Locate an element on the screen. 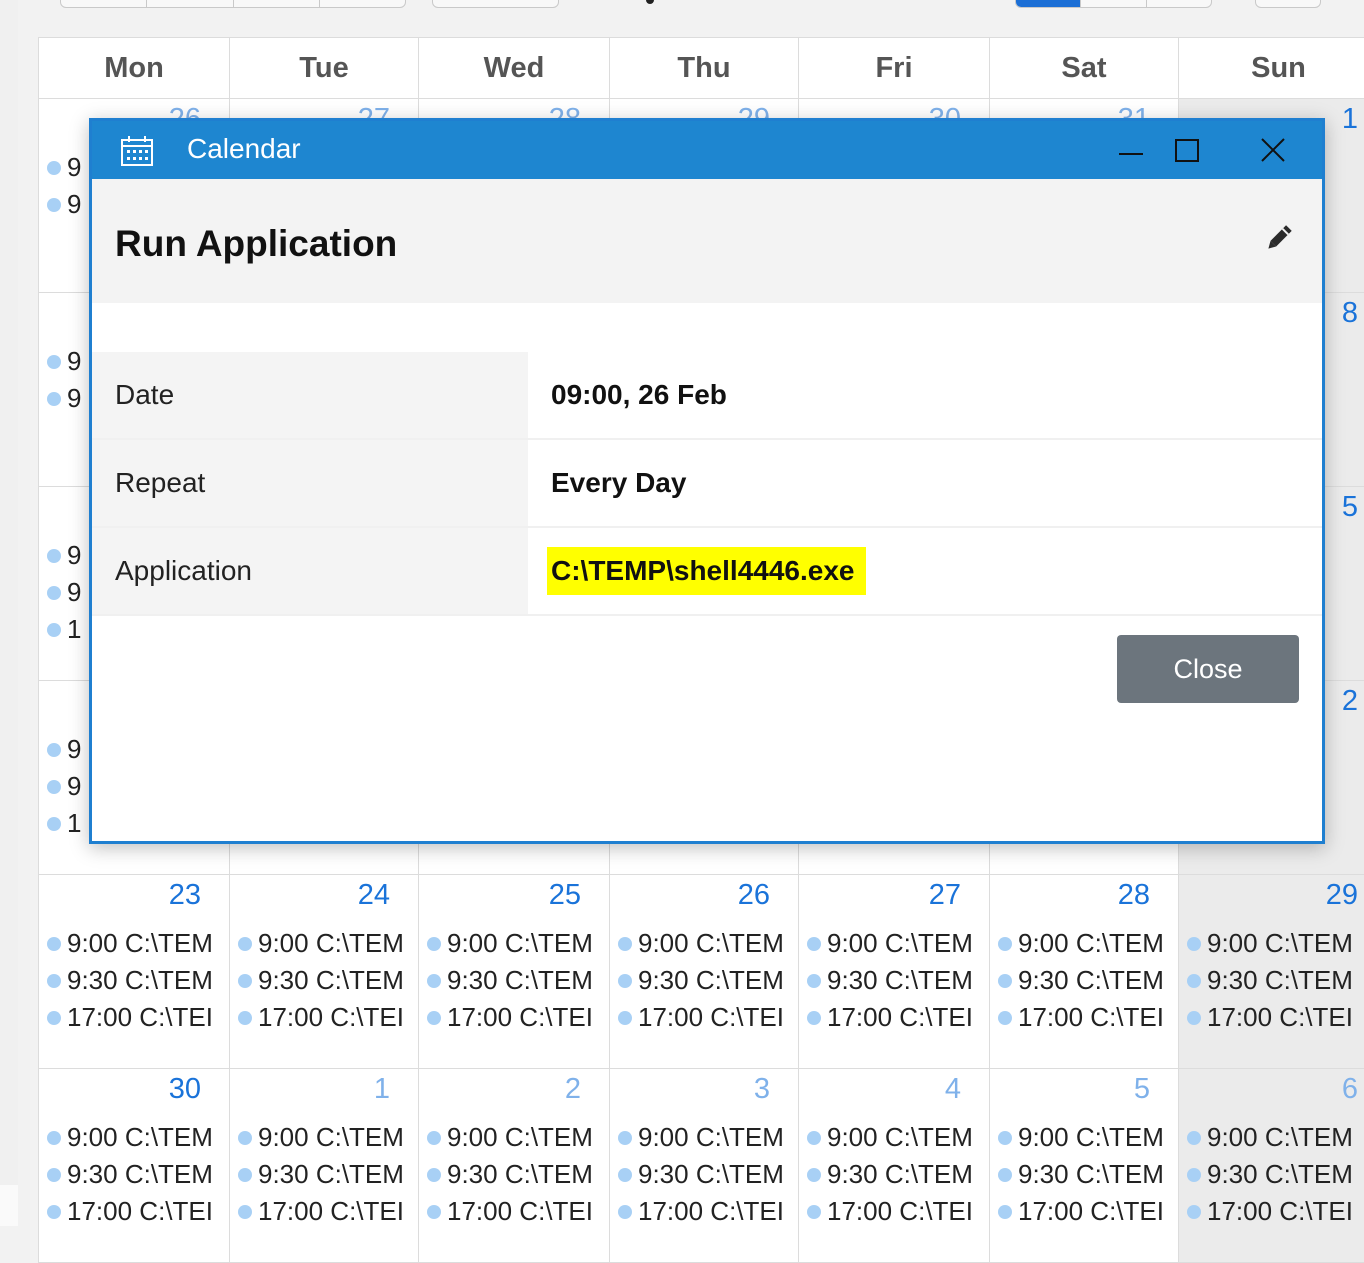 The width and height of the screenshot is (1364, 1263). view-switcher is located at coordinates (1113, 4).